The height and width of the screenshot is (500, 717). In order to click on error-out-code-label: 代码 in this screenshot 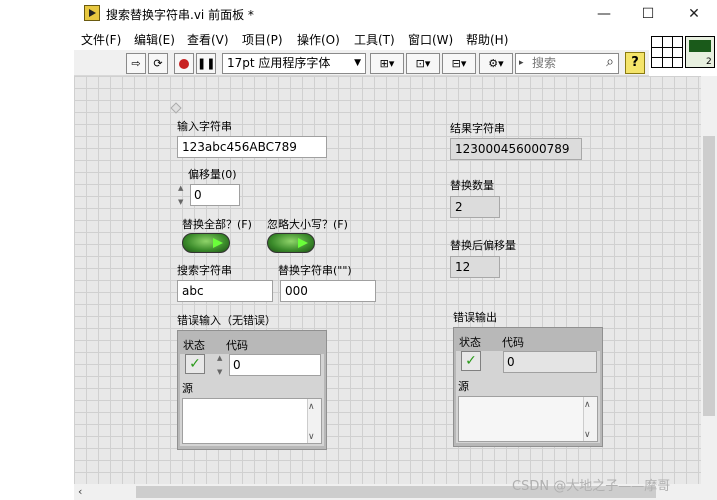, I will do `click(513, 342)`.